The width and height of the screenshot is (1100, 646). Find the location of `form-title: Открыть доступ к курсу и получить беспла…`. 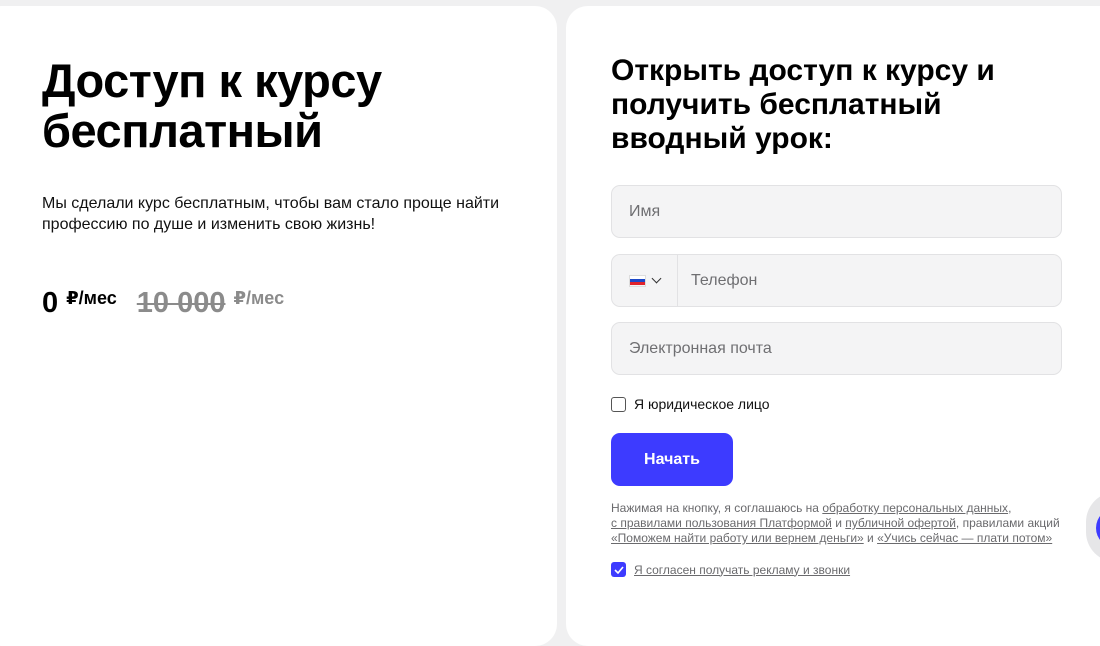

form-title: Открыть доступ к курсу и получить беспла… is located at coordinates (803, 104).